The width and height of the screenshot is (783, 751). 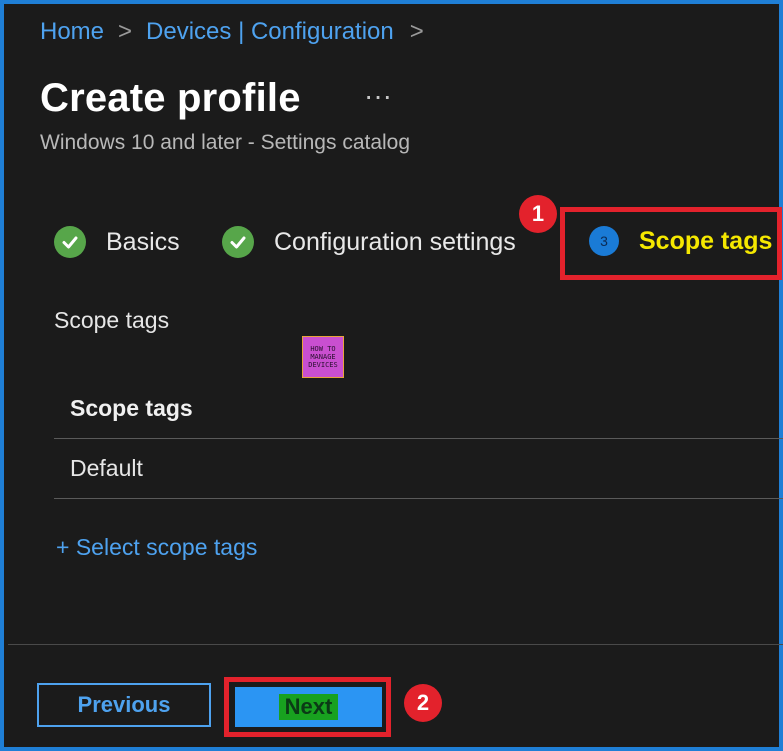 I want to click on breadcrumb-devices-configuration: Devices | Configuration, so click(x=270, y=32).